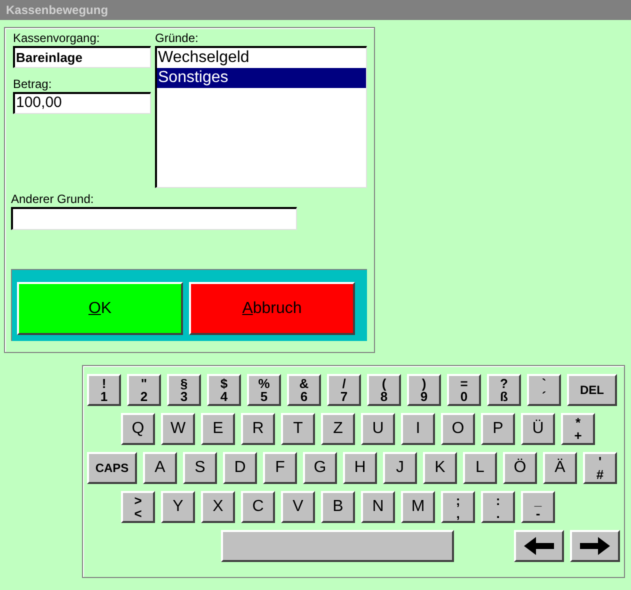  I want to click on keyboard-key: D, so click(240, 468).